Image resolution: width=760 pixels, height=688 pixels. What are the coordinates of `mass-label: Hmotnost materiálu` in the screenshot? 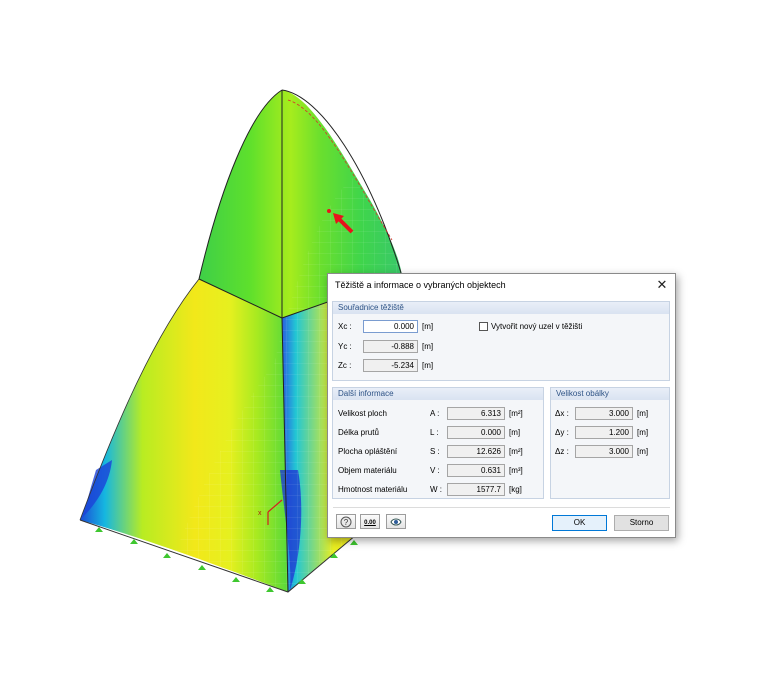 It's located at (373, 489).